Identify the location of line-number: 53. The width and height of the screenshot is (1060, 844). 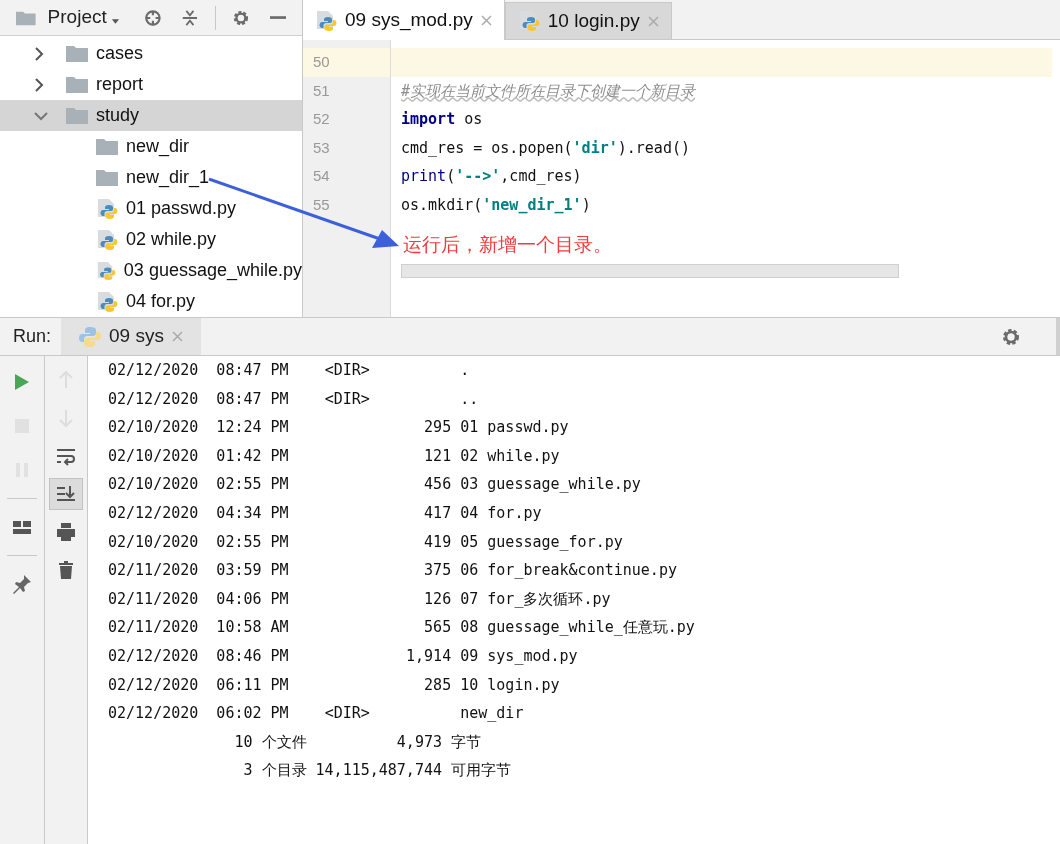
(321, 147).